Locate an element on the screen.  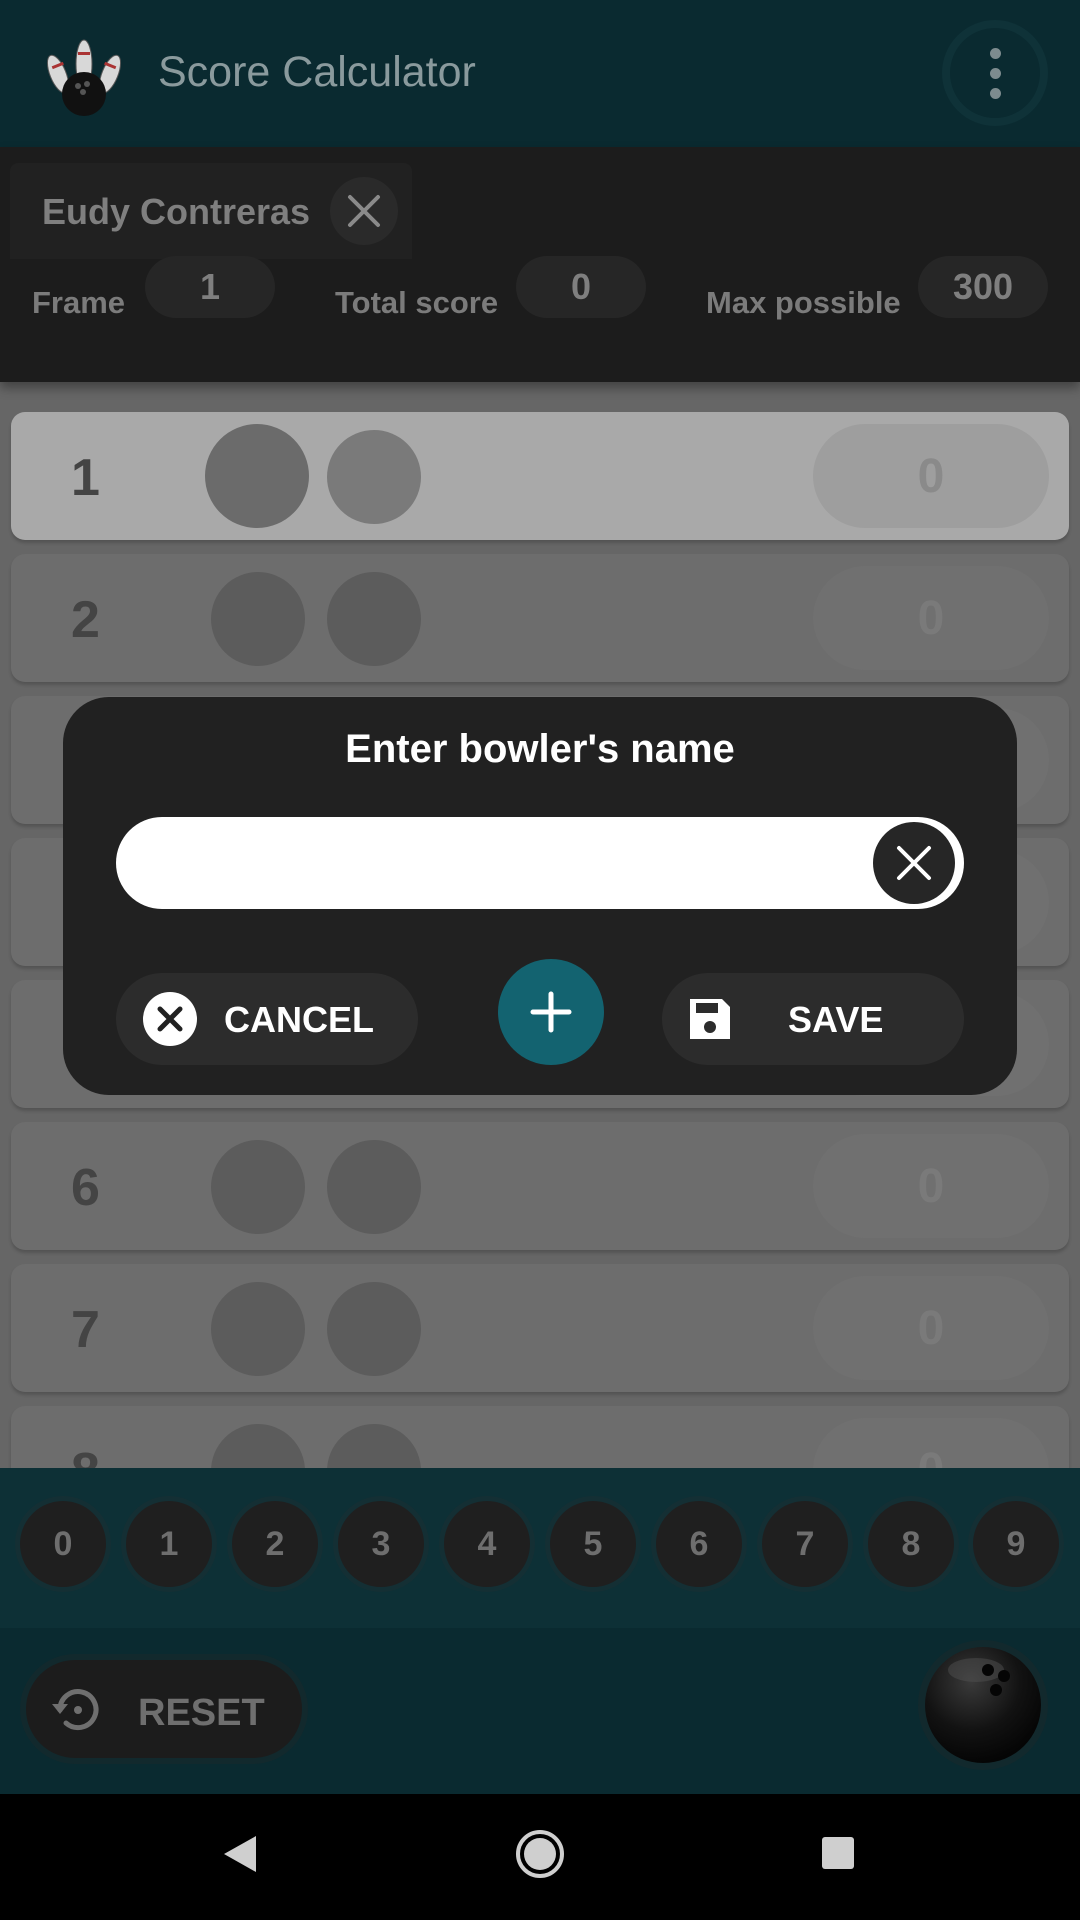
restore-icon is located at coordinates (75, 1710).